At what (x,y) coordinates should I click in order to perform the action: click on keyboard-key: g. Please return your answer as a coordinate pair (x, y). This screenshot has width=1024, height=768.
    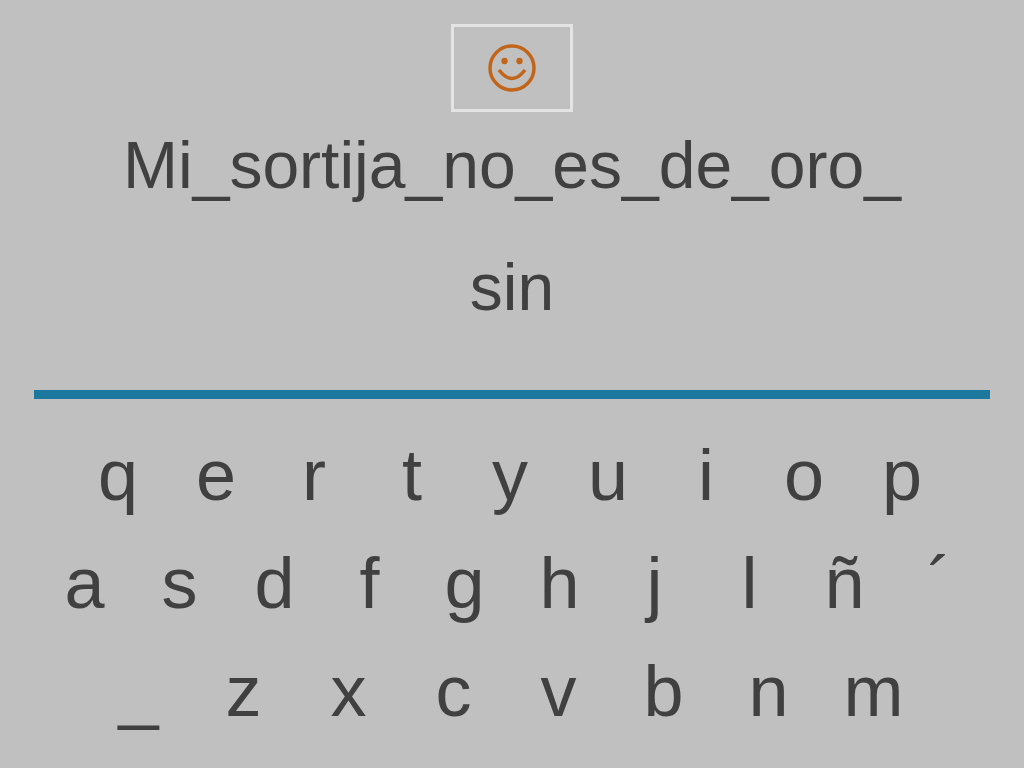
    Looking at the image, I should click on (464, 583).